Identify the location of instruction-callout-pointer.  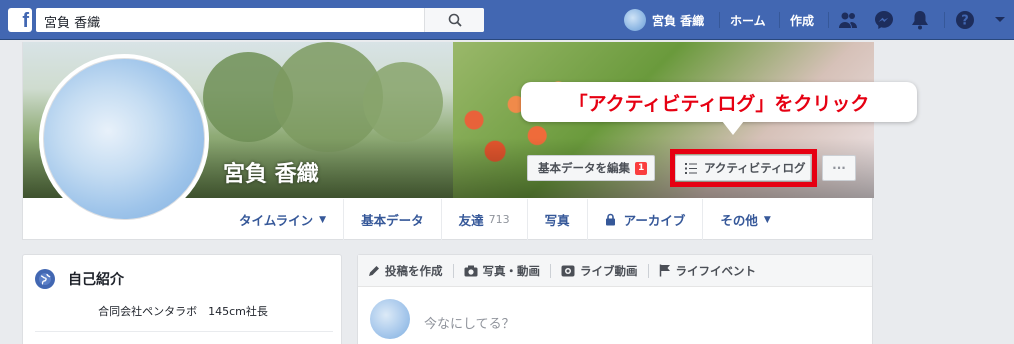
(733, 128).